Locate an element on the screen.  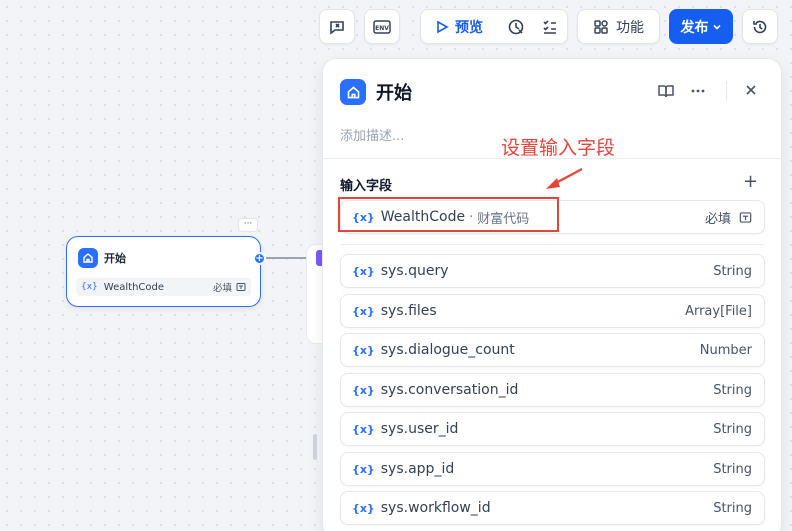
system-var-type: Number is located at coordinates (725, 350).